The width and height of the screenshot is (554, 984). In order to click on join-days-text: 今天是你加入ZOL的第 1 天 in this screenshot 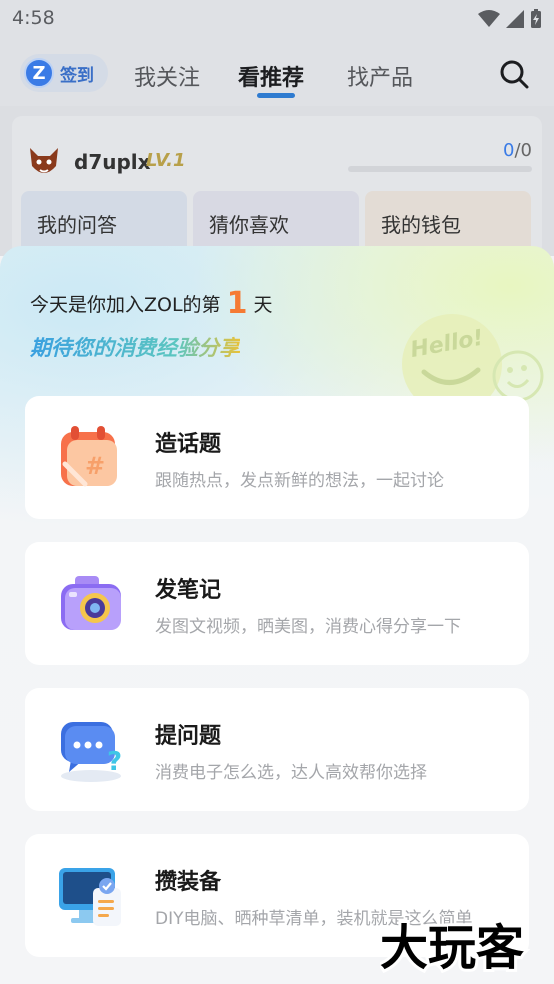, I will do `click(151, 303)`.